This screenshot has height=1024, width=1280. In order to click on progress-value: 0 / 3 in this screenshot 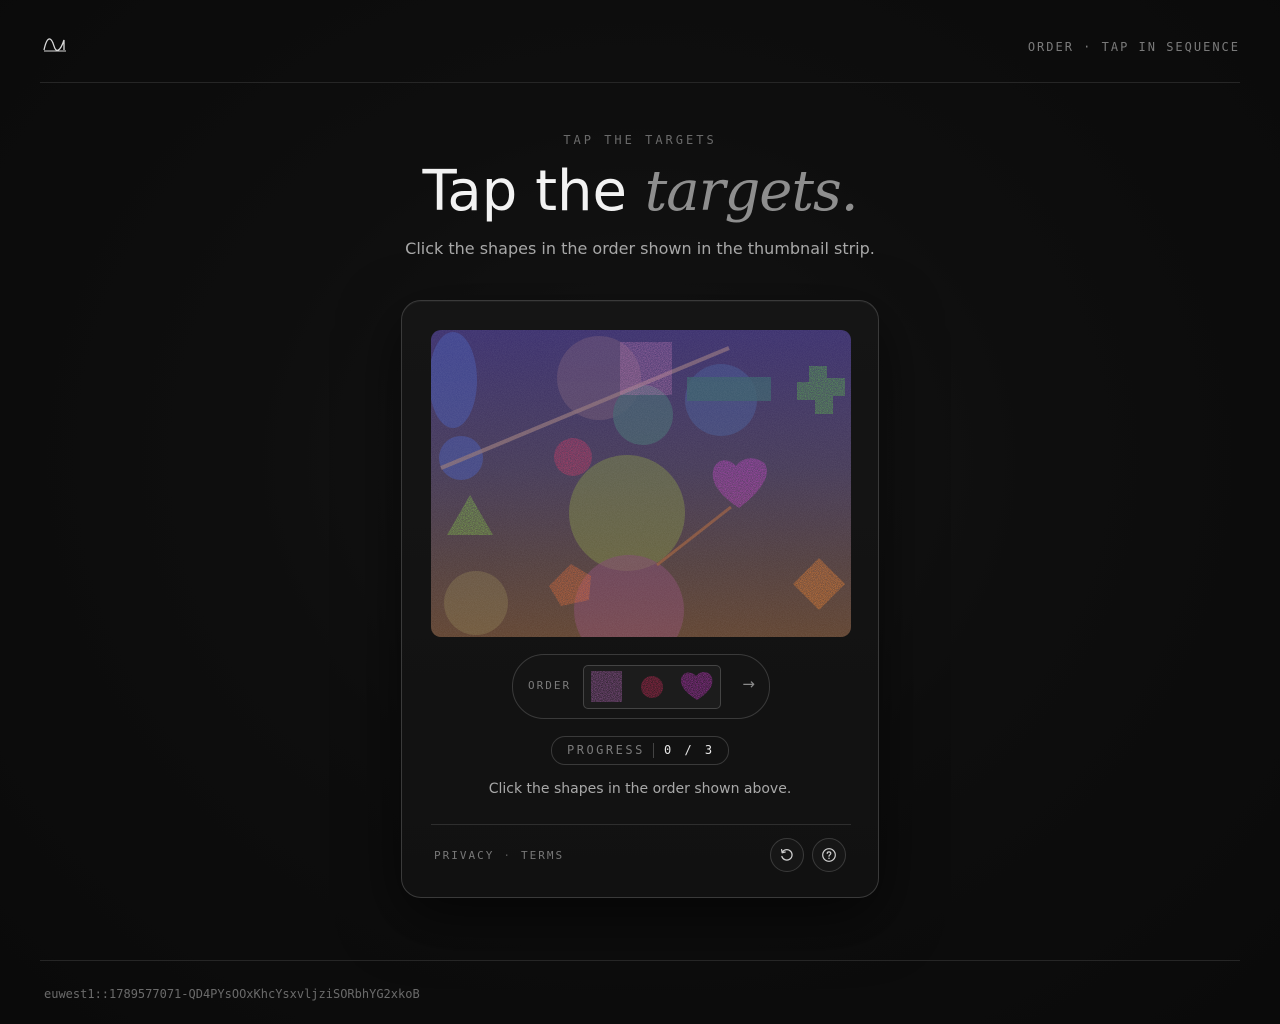, I will do `click(690, 750)`.